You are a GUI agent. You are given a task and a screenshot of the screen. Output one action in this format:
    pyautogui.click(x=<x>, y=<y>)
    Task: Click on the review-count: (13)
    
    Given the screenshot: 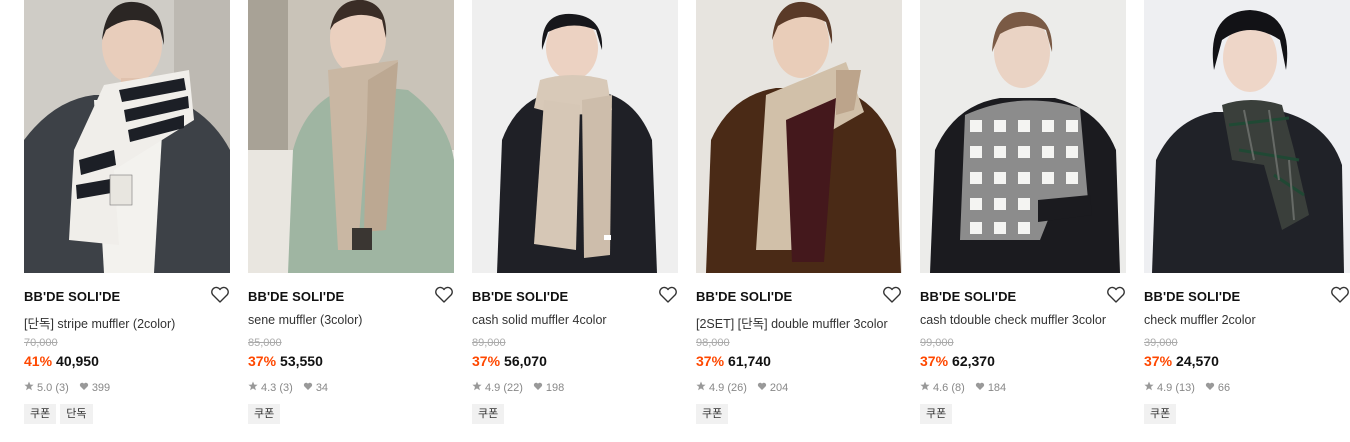 What is the action you would take?
    pyautogui.click(x=1185, y=387)
    